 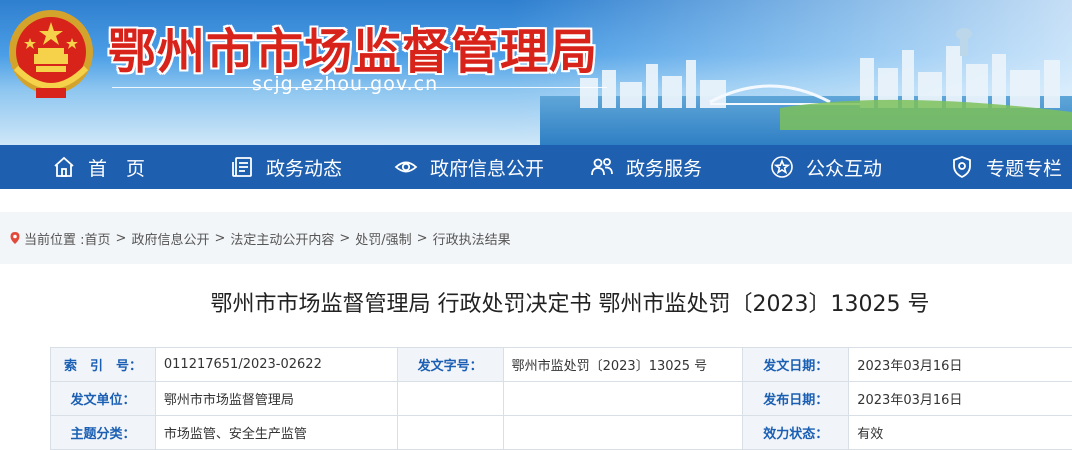 I want to click on issue-date-label: 发文日期：, so click(x=796, y=364).